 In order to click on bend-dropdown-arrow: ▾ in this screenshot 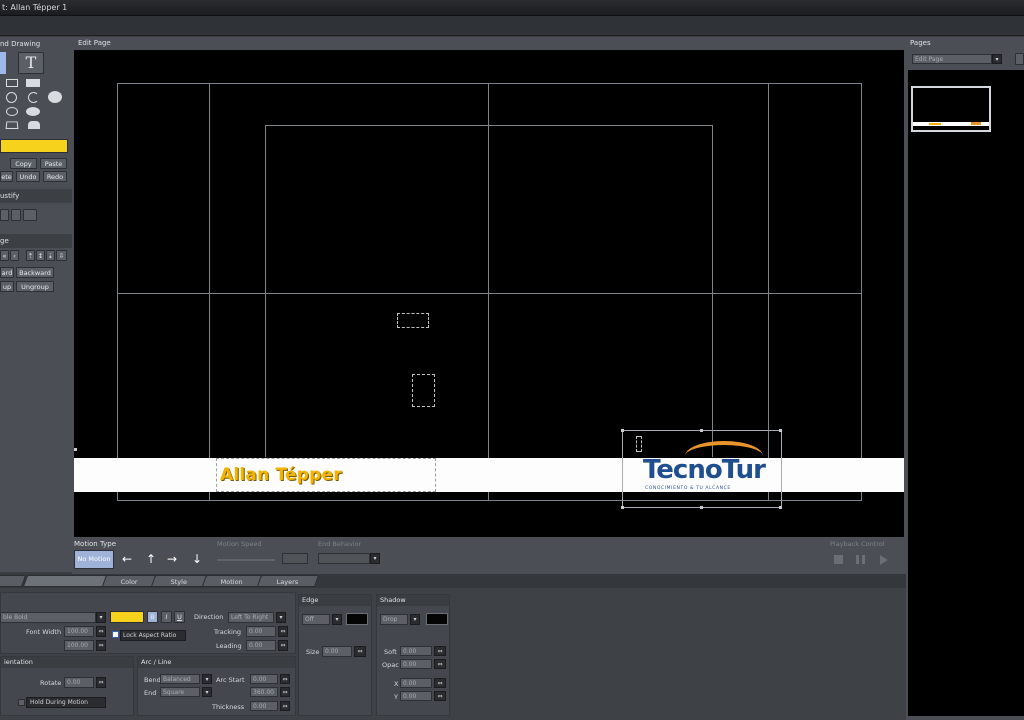, I will do `click(207, 679)`.